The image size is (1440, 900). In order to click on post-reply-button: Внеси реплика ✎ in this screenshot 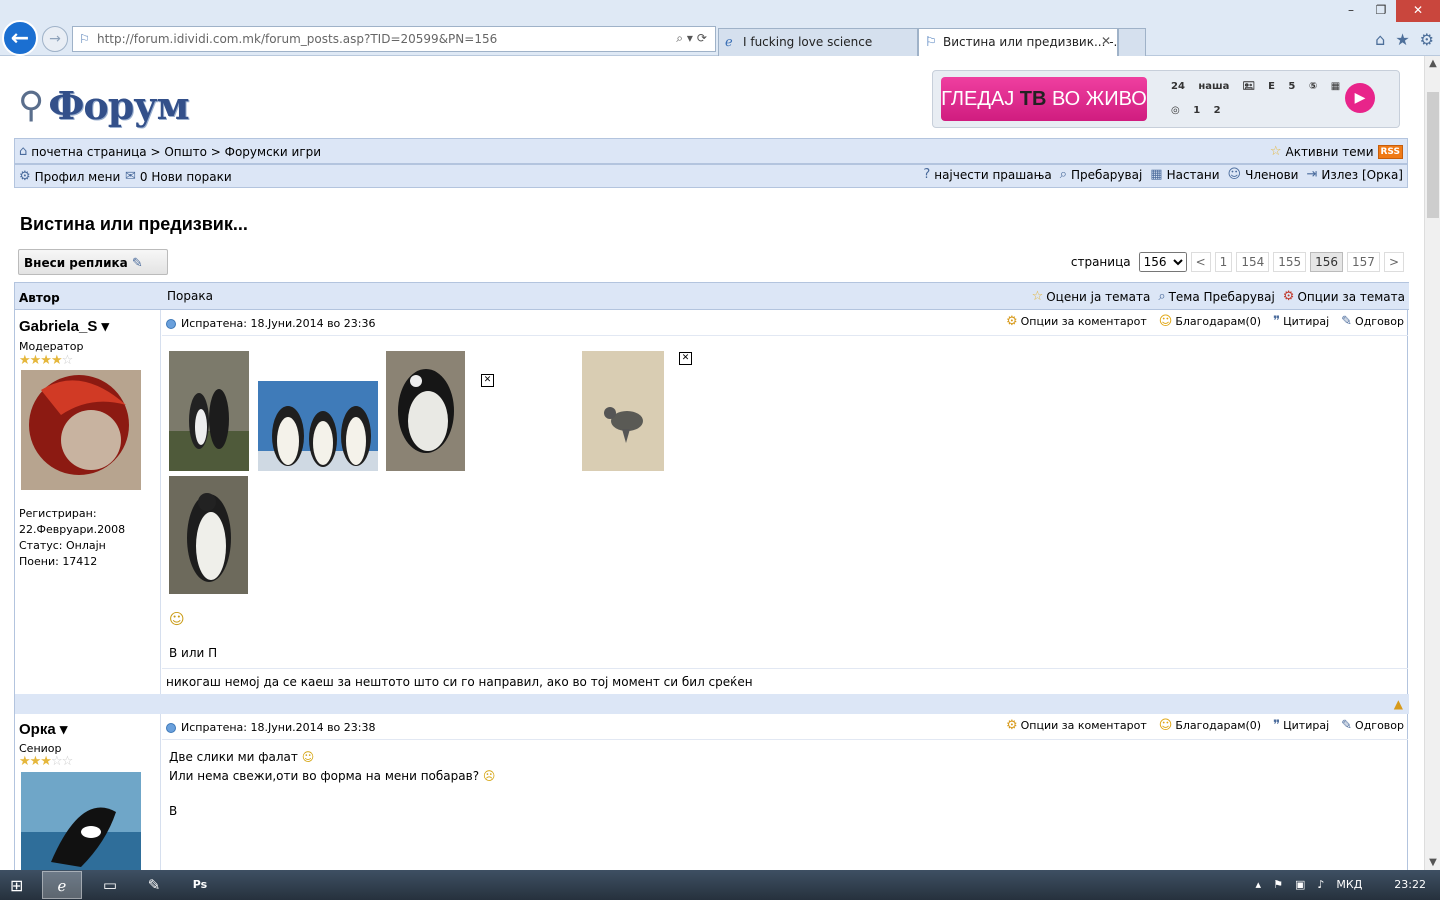, I will do `click(93, 262)`.